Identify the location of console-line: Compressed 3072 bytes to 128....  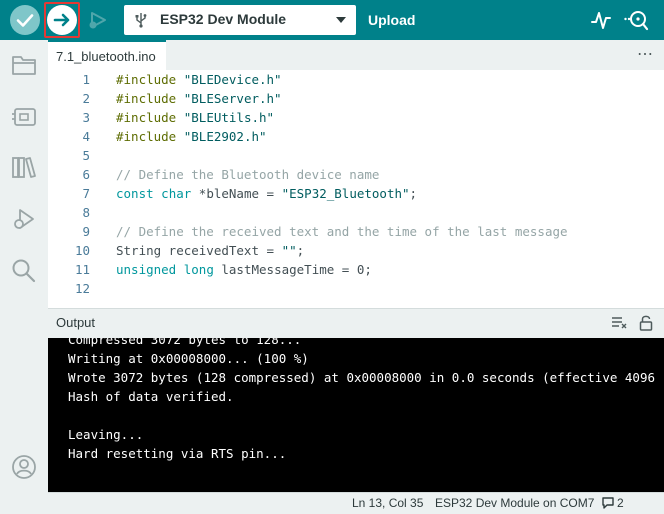
(185, 342).